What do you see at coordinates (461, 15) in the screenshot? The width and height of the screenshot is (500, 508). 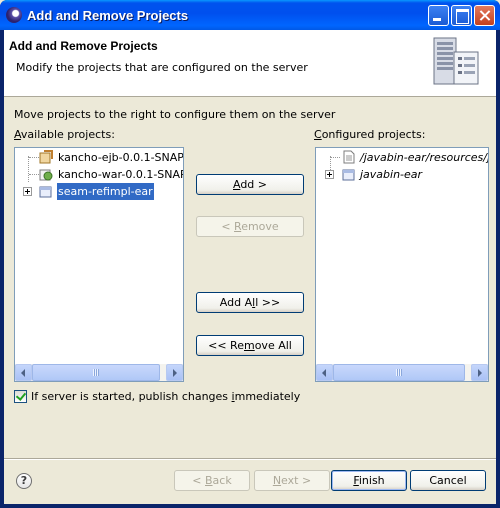 I see `maximize-button` at bounding box center [461, 15].